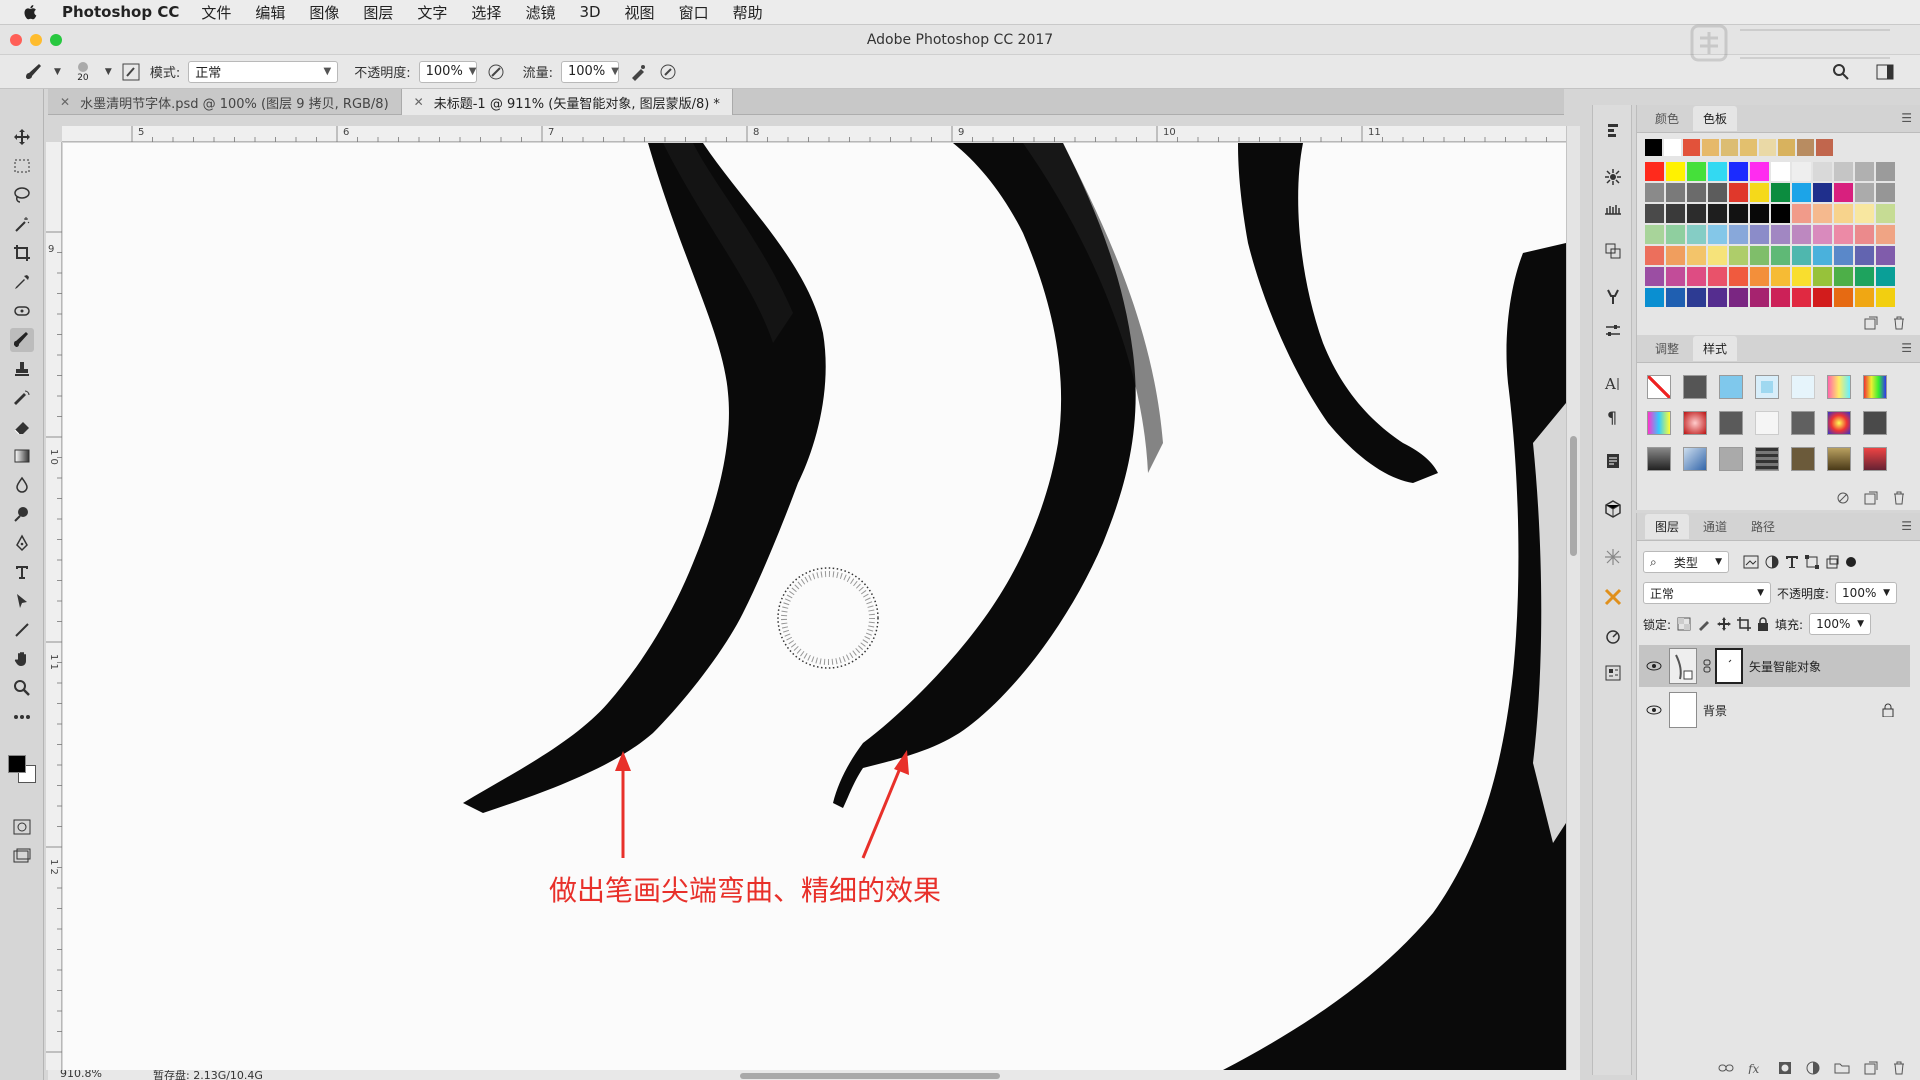  I want to click on menu-help: 帮助, so click(748, 12).